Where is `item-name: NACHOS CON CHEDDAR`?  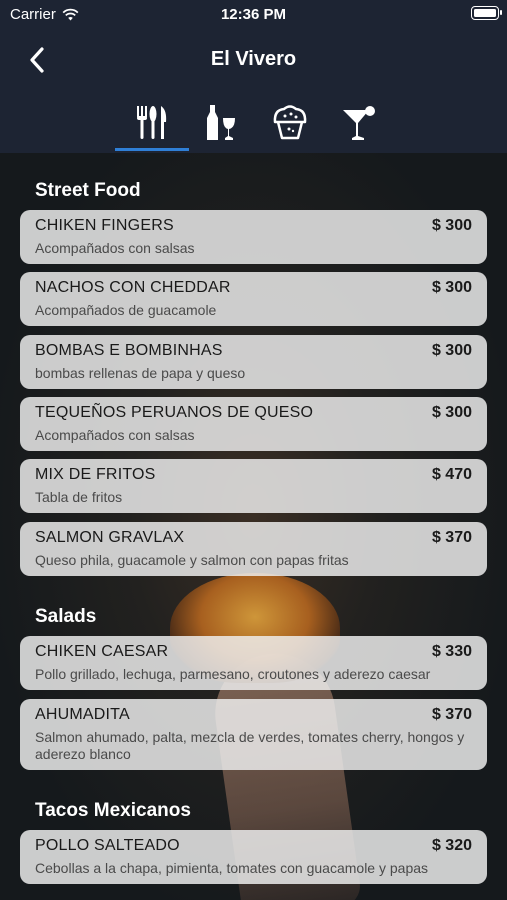
item-name: NACHOS CON CHEDDAR is located at coordinates (133, 287).